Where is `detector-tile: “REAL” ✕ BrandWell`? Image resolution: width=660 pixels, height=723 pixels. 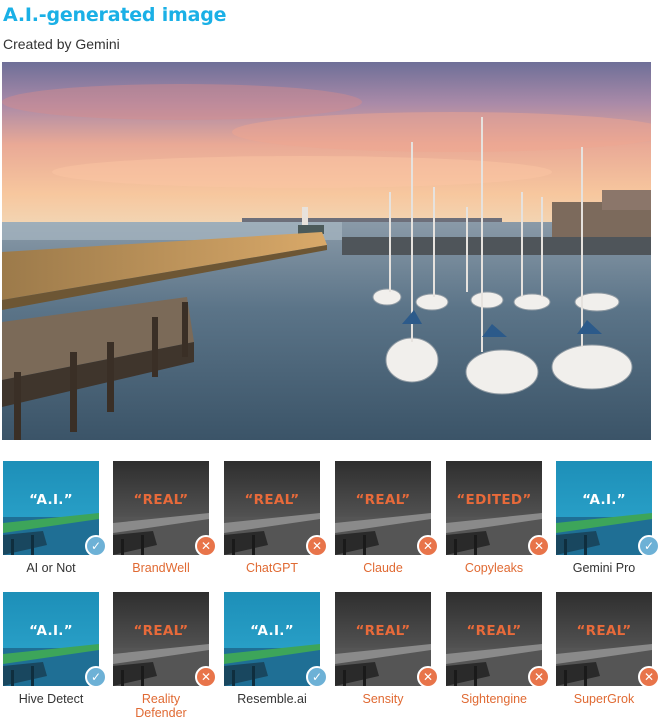
detector-tile: “REAL” ✕ BrandWell is located at coordinates (165, 518).